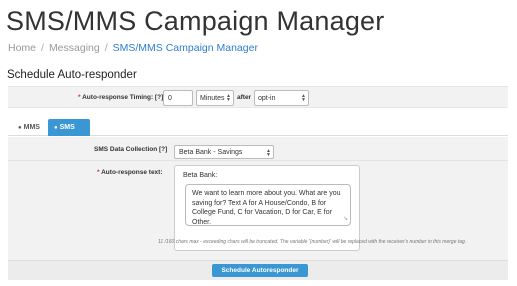 Image resolution: width=517 pixels, height=286 pixels. I want to click on tab-mms: ● MMS, so click(29, 127).